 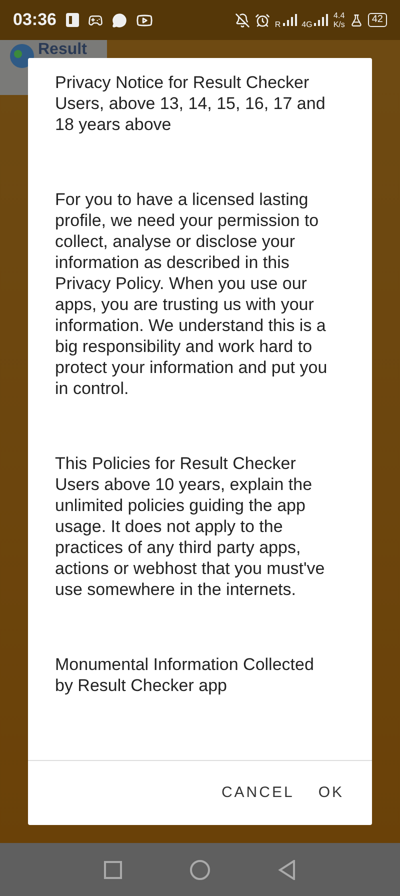 I want to click on gamepad-icon, so click(x=96, y=20).